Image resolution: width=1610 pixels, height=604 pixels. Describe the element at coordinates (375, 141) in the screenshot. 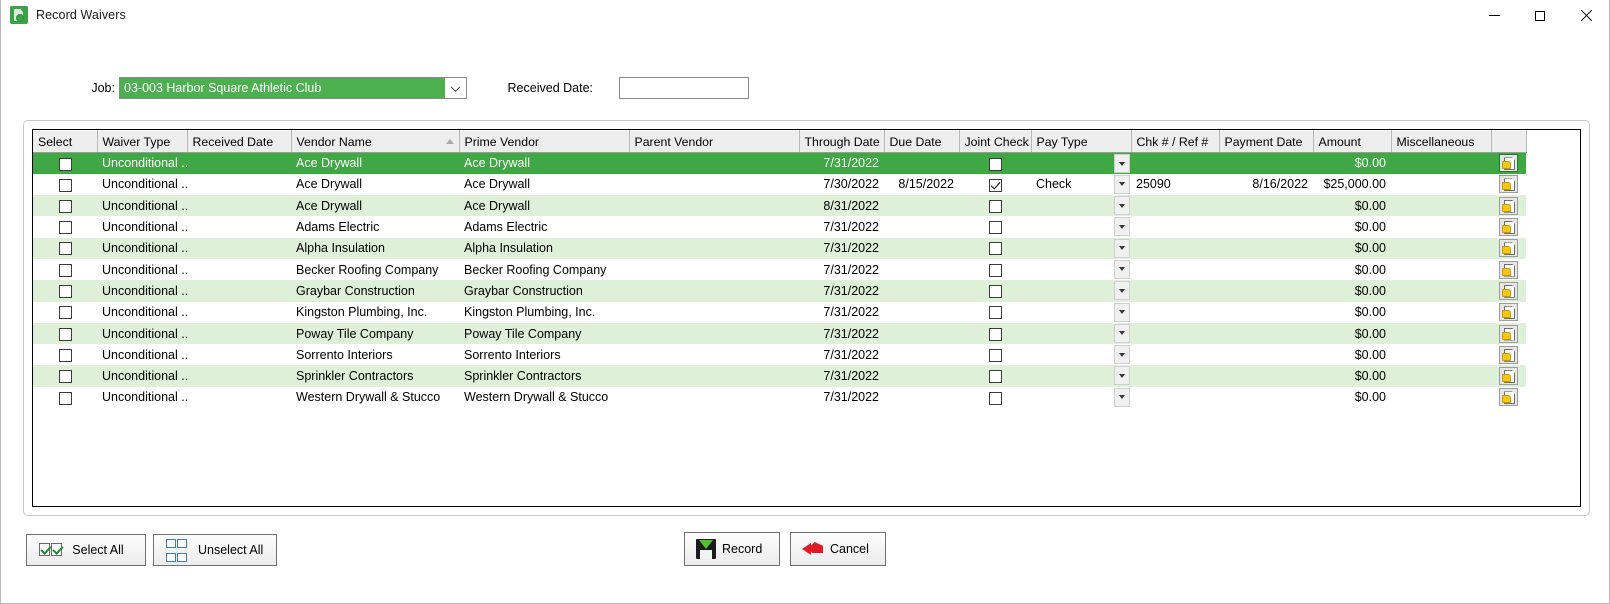

I see `col-header-vendor-name: Vendor Name` at that location.